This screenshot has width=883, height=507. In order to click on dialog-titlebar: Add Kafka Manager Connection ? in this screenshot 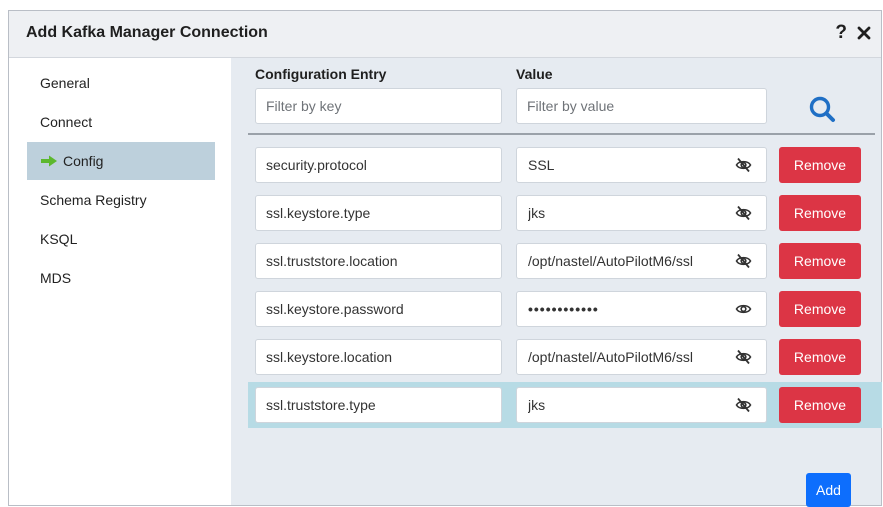, I will do `click(445, 34)`.